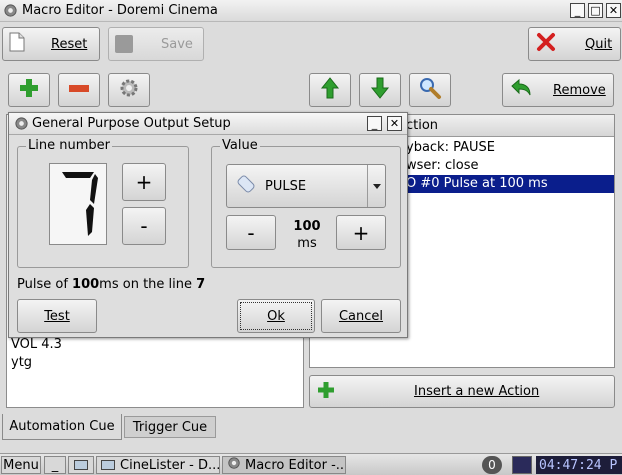 The image size is (622, 475). What do you see at coordinates (394, 123) in the screenshot?
I see `dialog-close-button: ✕` at bounding box center [394, 123].